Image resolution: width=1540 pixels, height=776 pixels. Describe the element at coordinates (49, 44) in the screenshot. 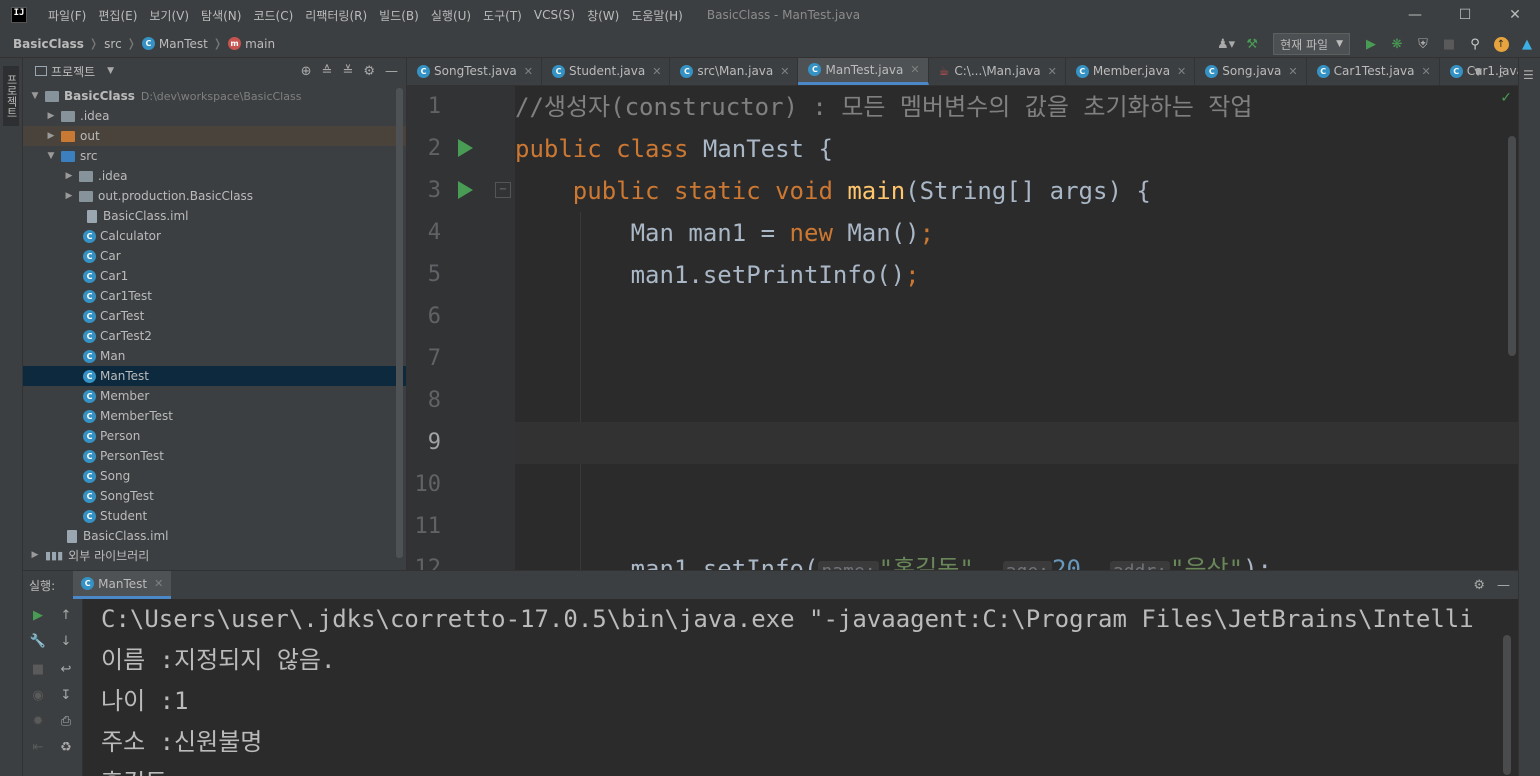

I see `breadcrumb-project: BasicClass ❭` at that location.